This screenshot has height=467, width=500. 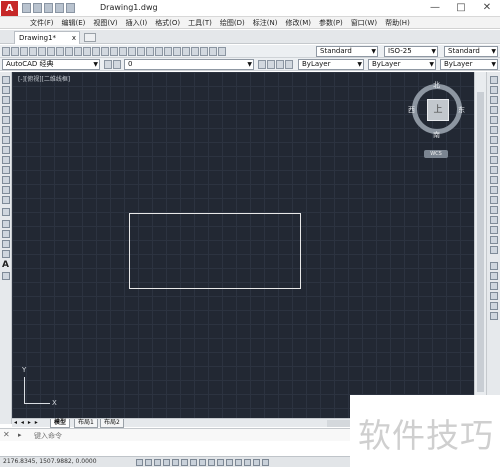 What do you see at coordinates (289, 64) in the screenshot?
I see `layer-walk-icon` at bounding box center [289, 64].